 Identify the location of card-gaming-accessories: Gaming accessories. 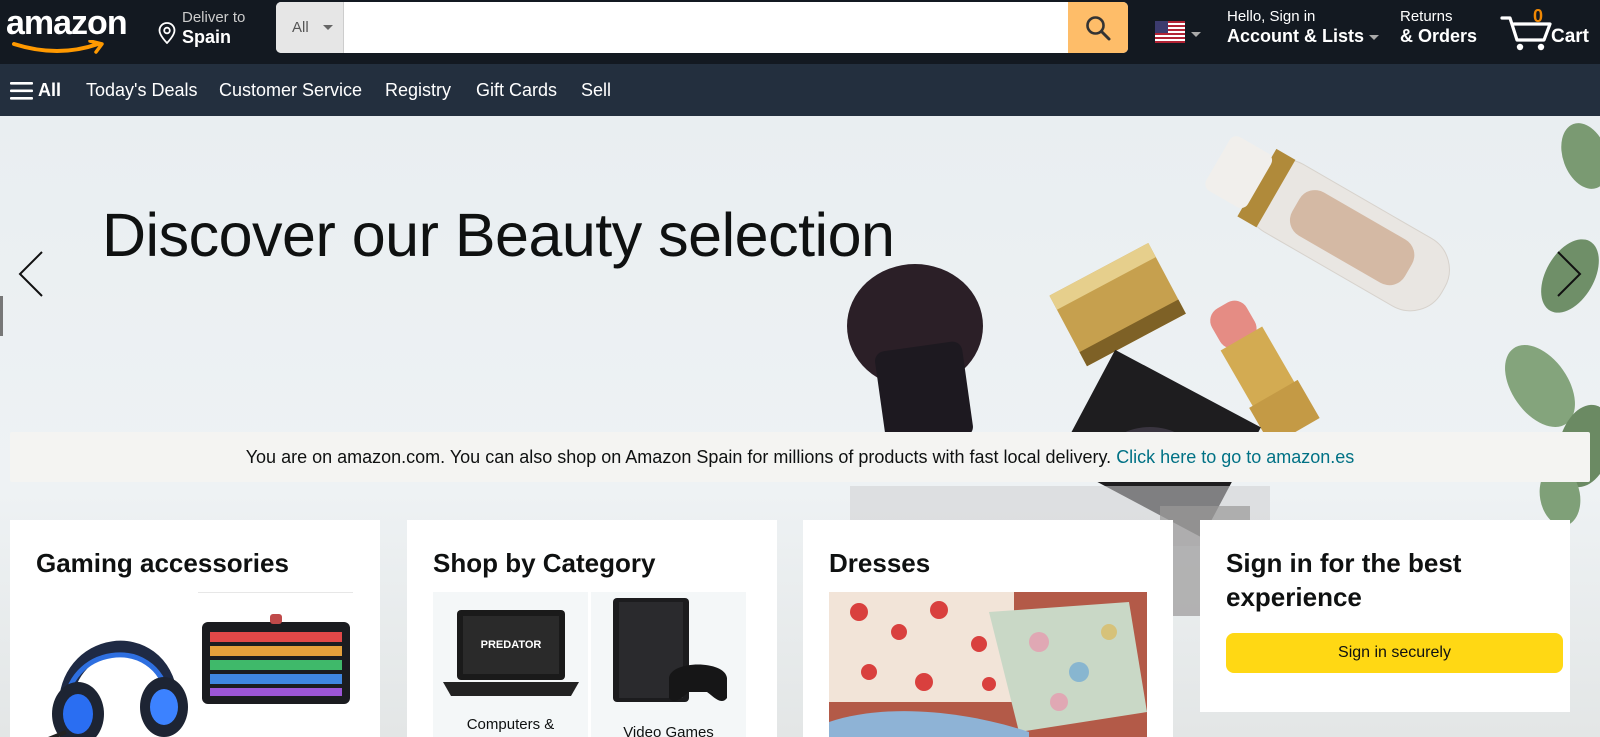
(195, 628).